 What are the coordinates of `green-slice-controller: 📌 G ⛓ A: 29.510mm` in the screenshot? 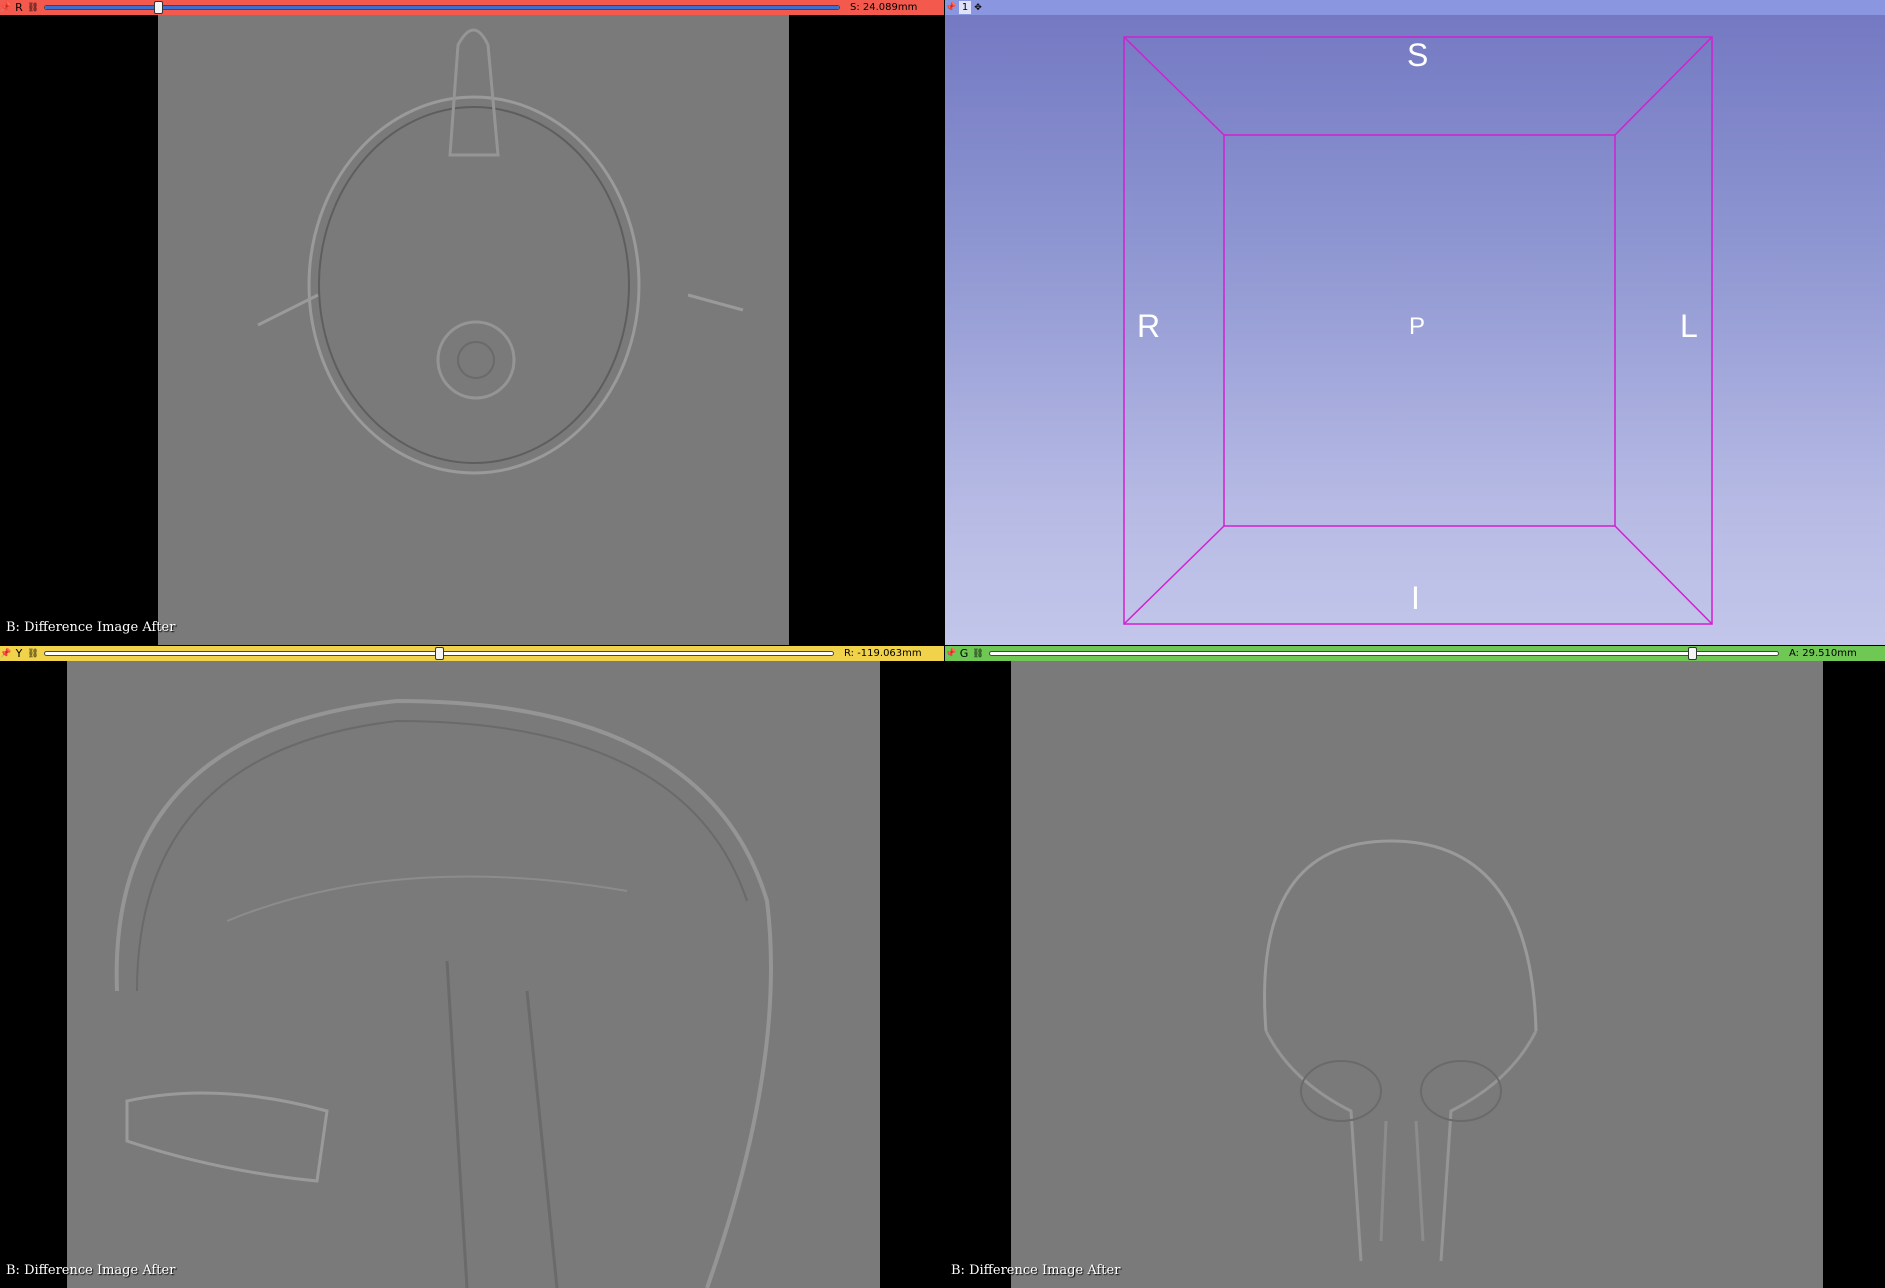 It's located at (1415, 653).